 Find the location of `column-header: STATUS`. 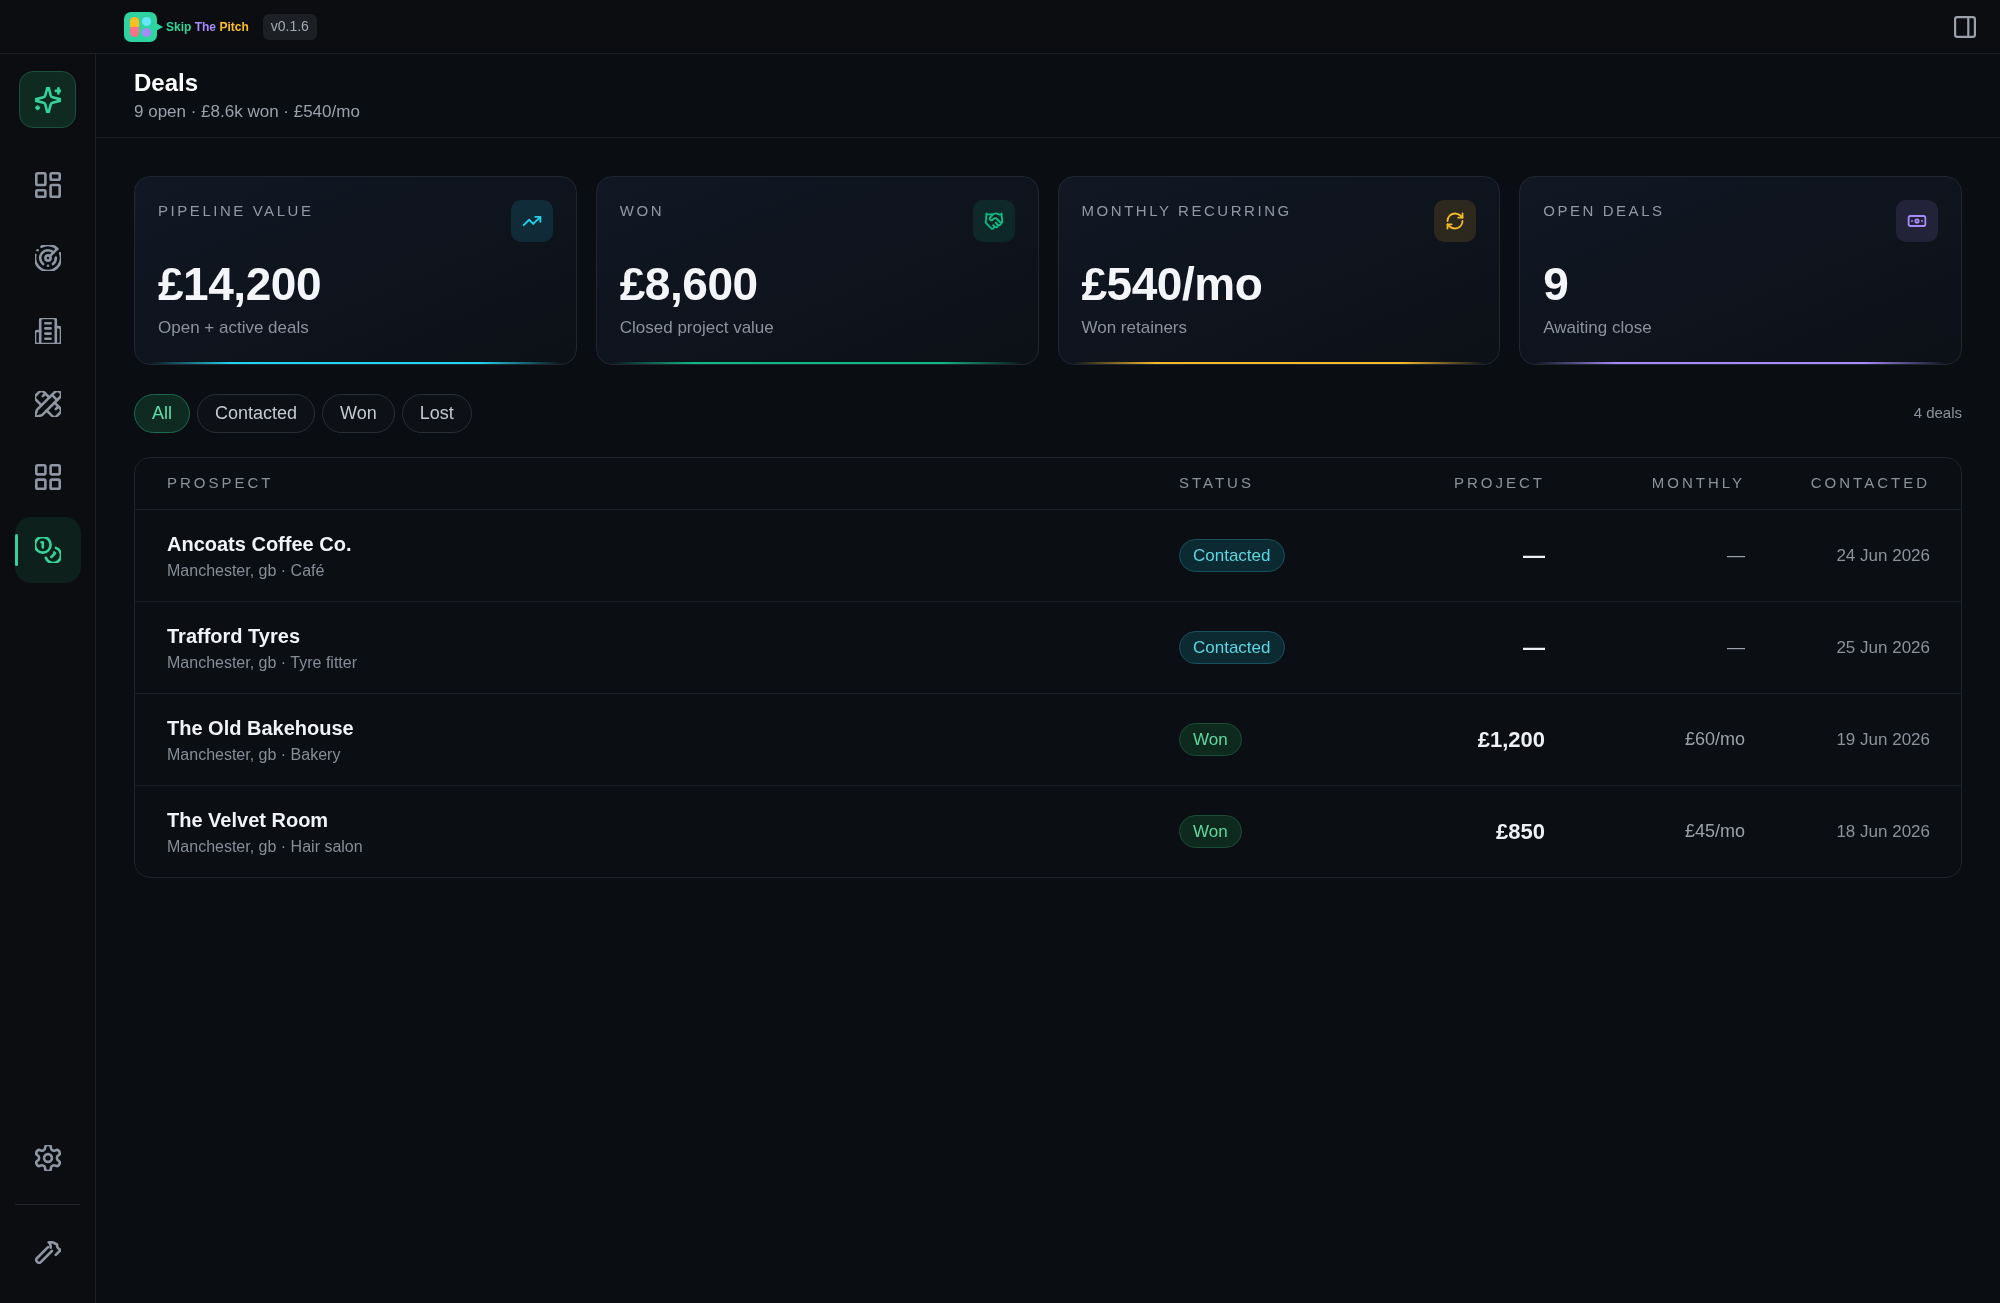

column-header: STATUS is located at coordinates (1216, 483).